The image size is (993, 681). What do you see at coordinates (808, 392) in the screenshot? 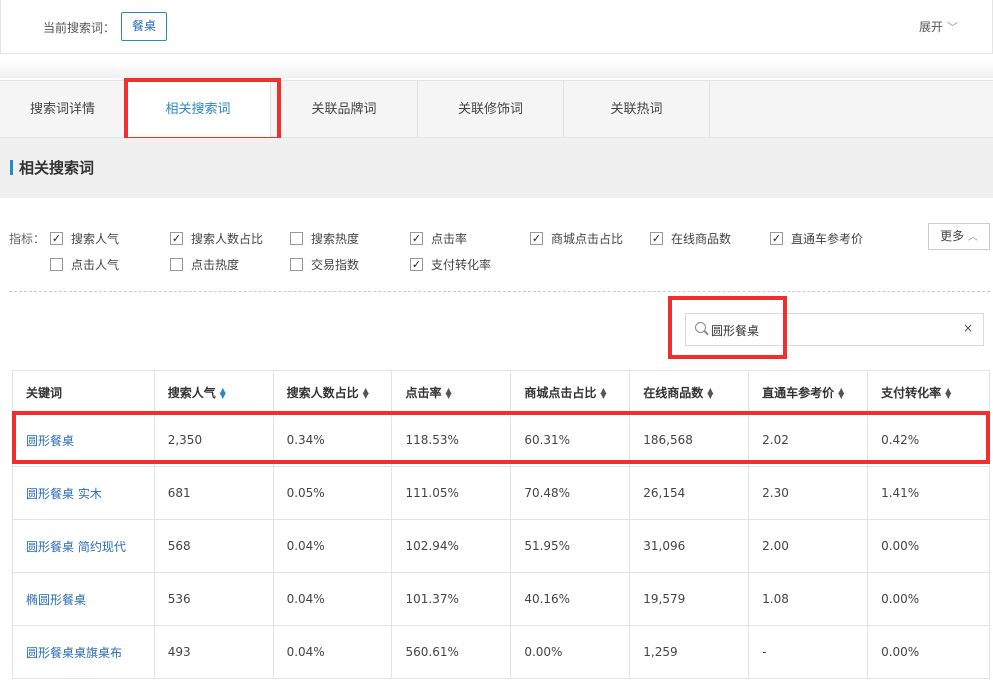
I see `column-header-ad-price: 直通车参考价 ▲ ▼` at bounding box center [808, 392].